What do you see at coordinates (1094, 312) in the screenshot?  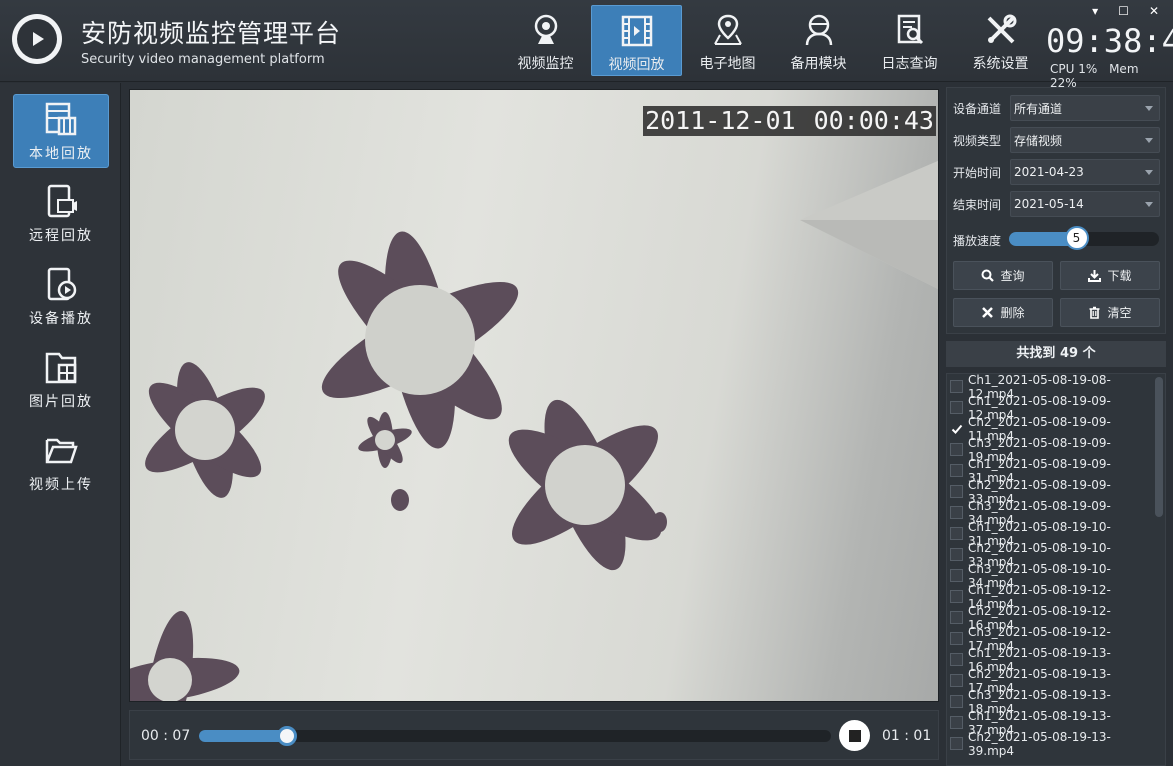 I see `trash-icon` at bounding box center [1094, 312].